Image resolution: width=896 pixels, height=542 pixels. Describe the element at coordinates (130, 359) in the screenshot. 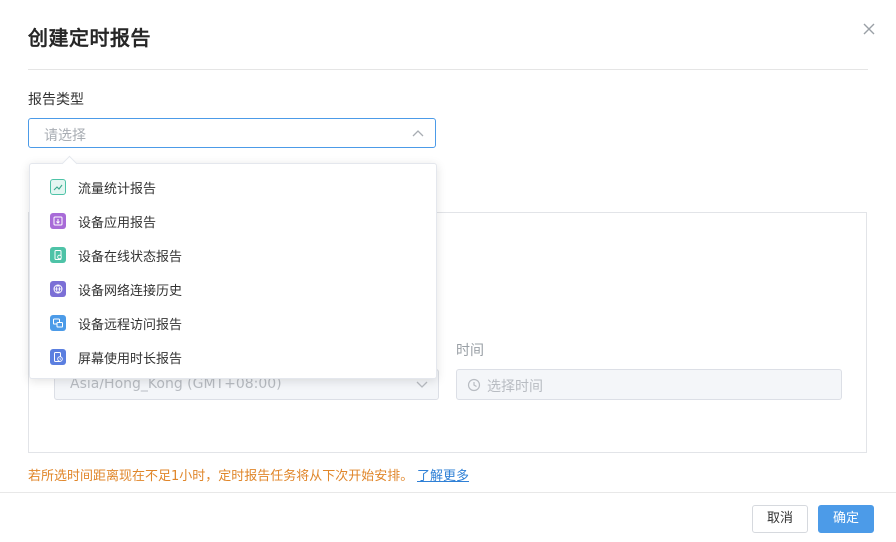

I see `option-label: 屏幕使用时长报告` at that location.